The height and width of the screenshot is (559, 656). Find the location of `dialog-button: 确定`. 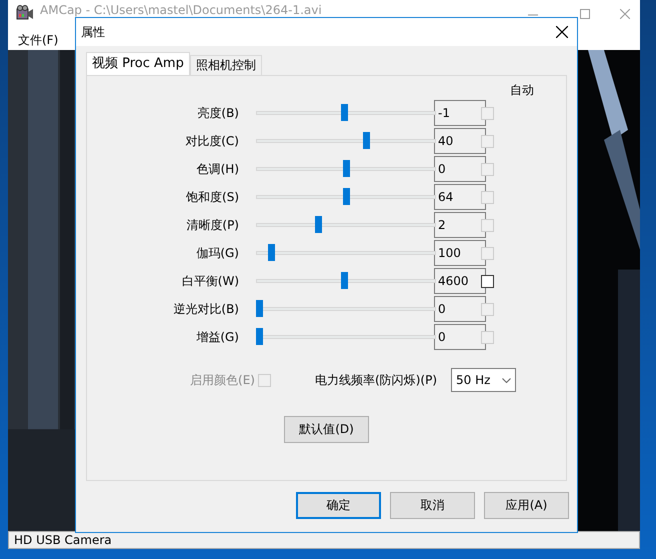

dialog-button: 确定 is located at coordinates (338, 505).